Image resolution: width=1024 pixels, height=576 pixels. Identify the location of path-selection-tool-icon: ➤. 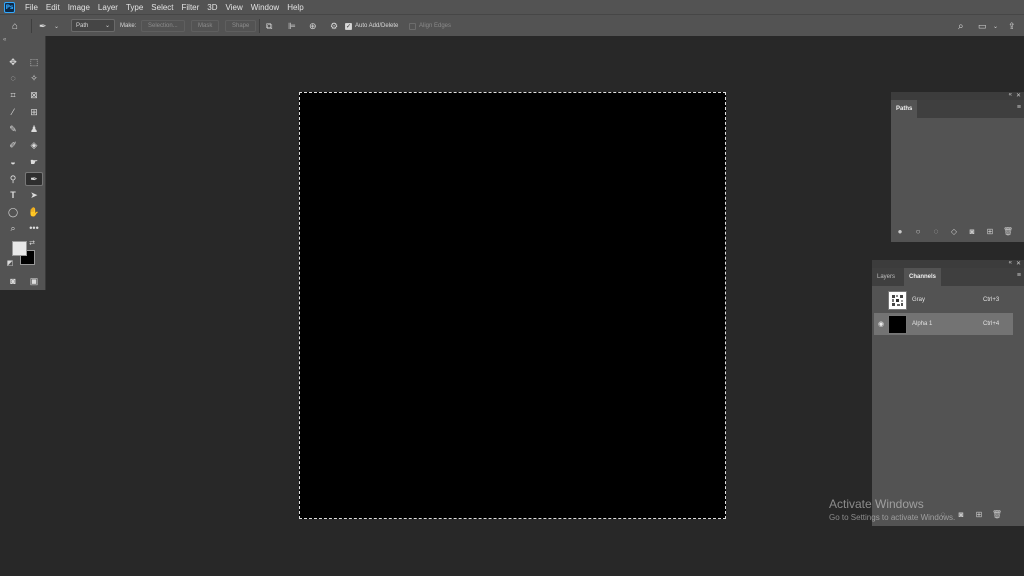
(34, 195).